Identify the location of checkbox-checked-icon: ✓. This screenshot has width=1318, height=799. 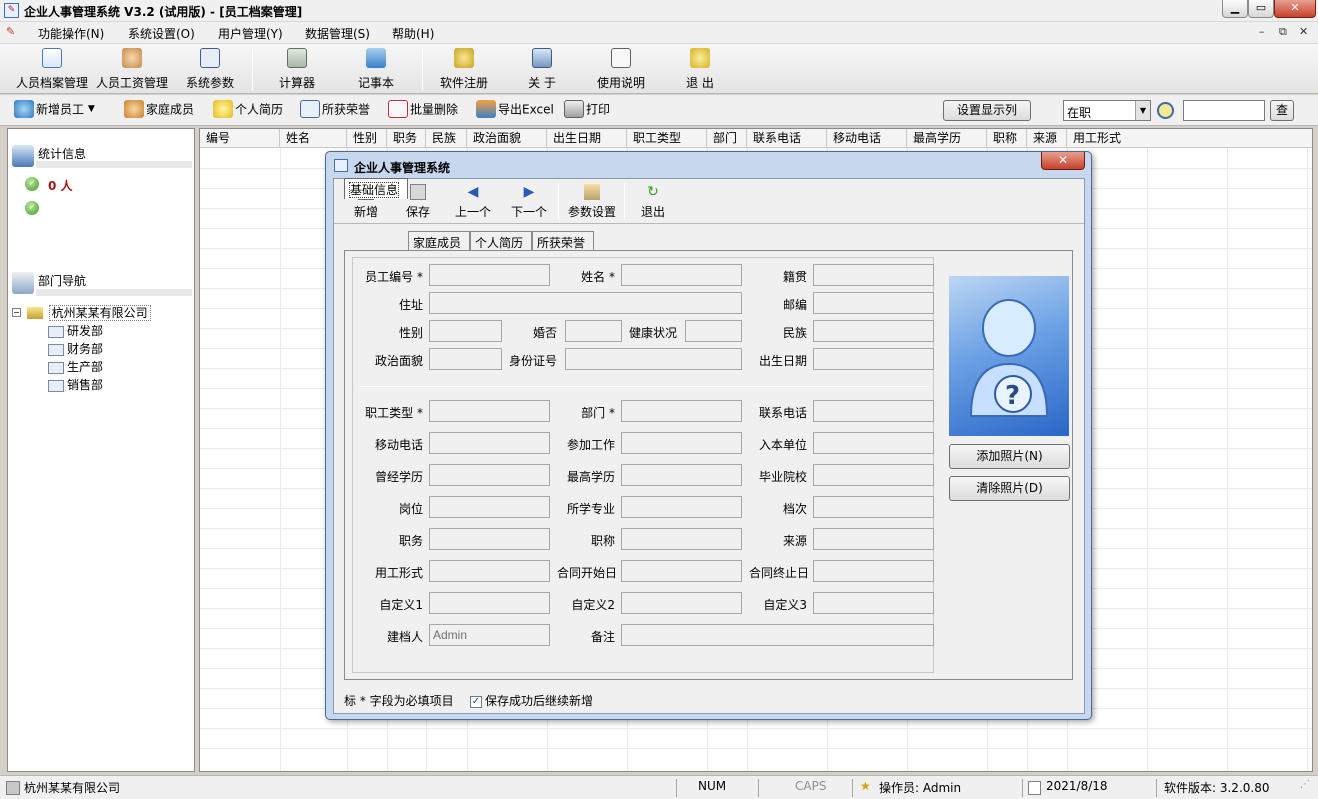
(476, 701).